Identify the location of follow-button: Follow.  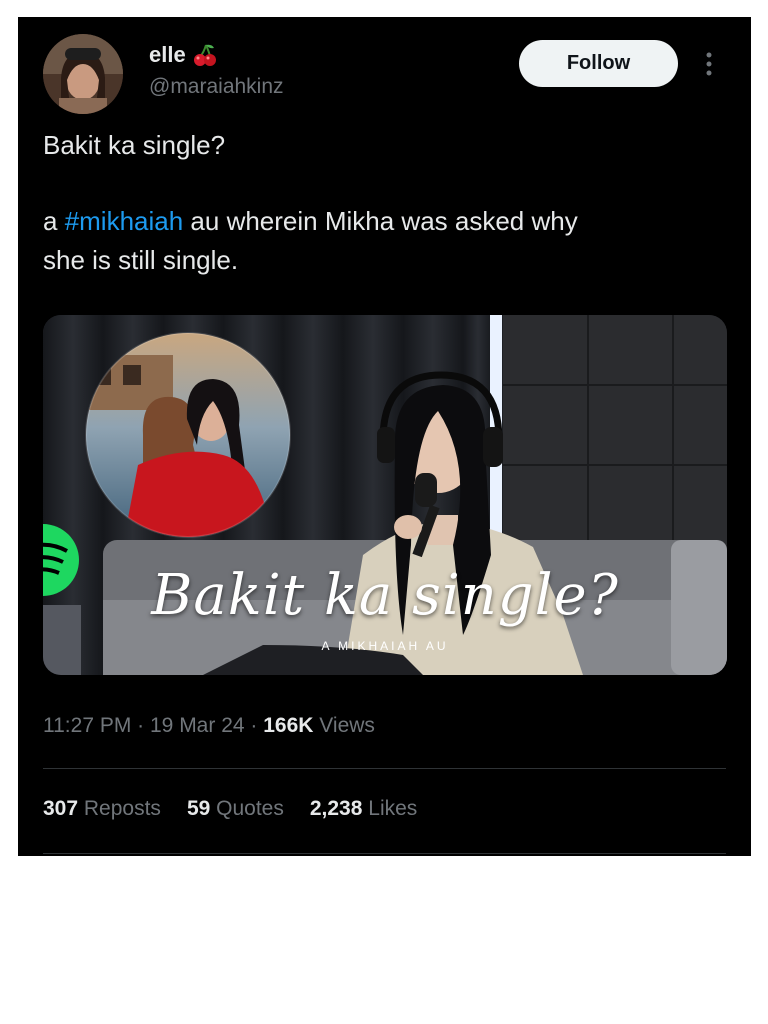
(598, 63).